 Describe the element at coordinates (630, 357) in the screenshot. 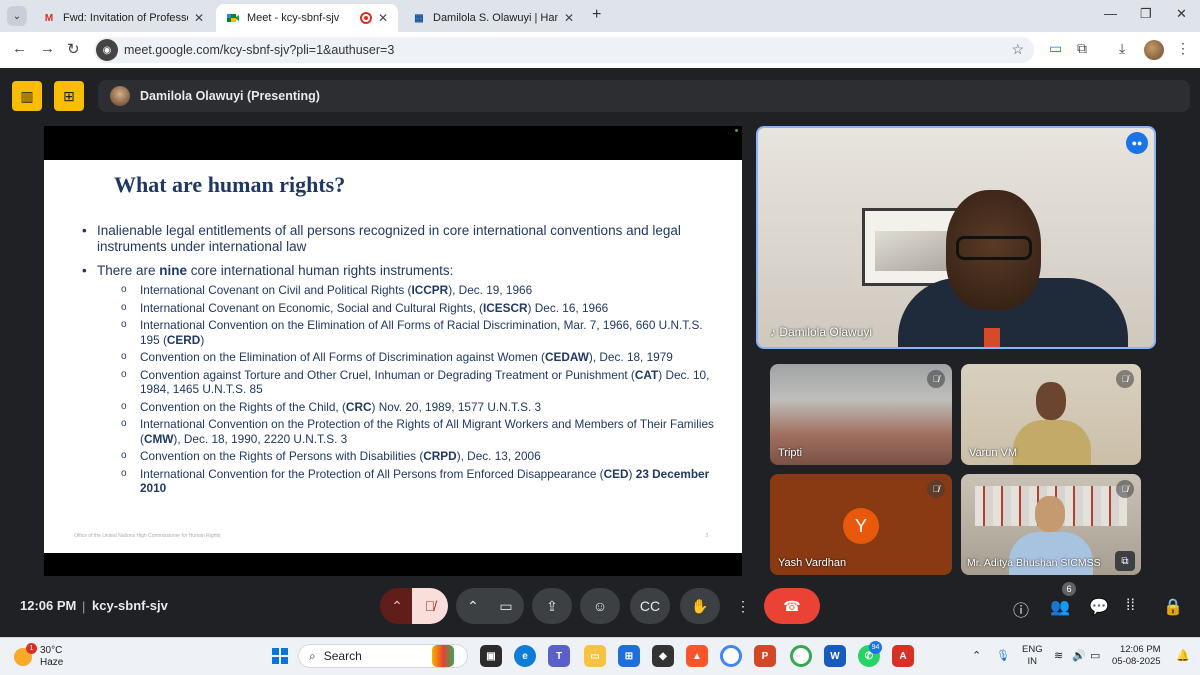

I see `instrument-text: ), Dec. 18, 1979` at that location.